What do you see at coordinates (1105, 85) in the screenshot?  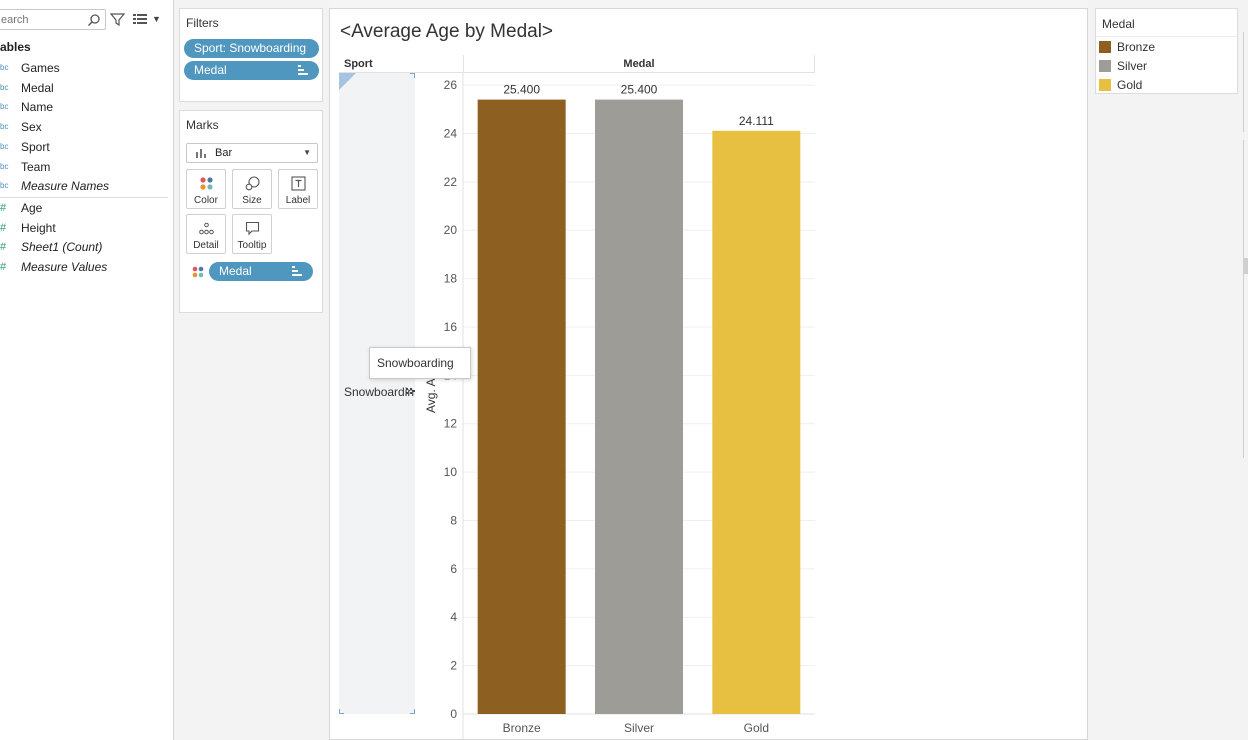 I see `legend-swatch` at bounding box center [1105, 85].